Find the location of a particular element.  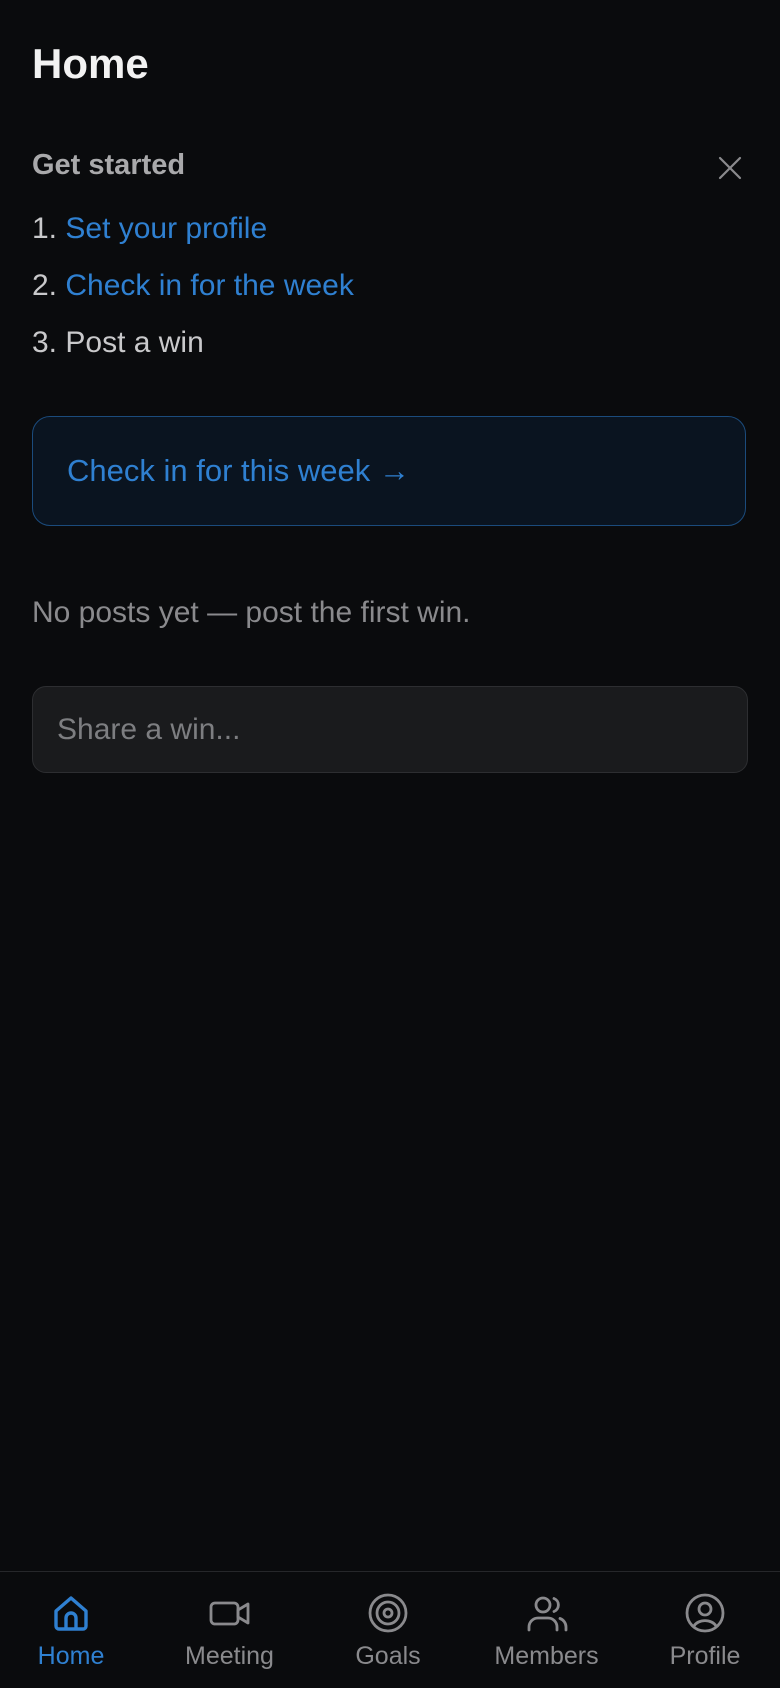

step-check-in: 2. Check in for the week is located at coordinates (390, 285).